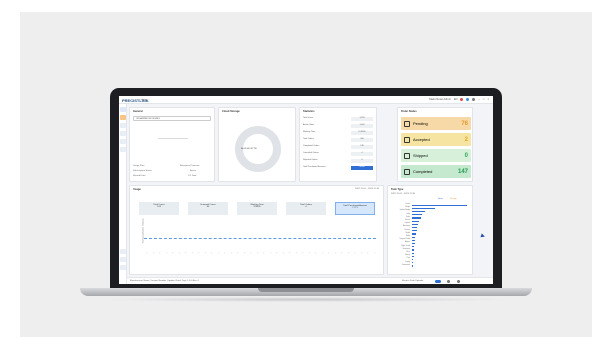  I want to click on tile-working-time: Working Time 12892h, so click(257, 208).